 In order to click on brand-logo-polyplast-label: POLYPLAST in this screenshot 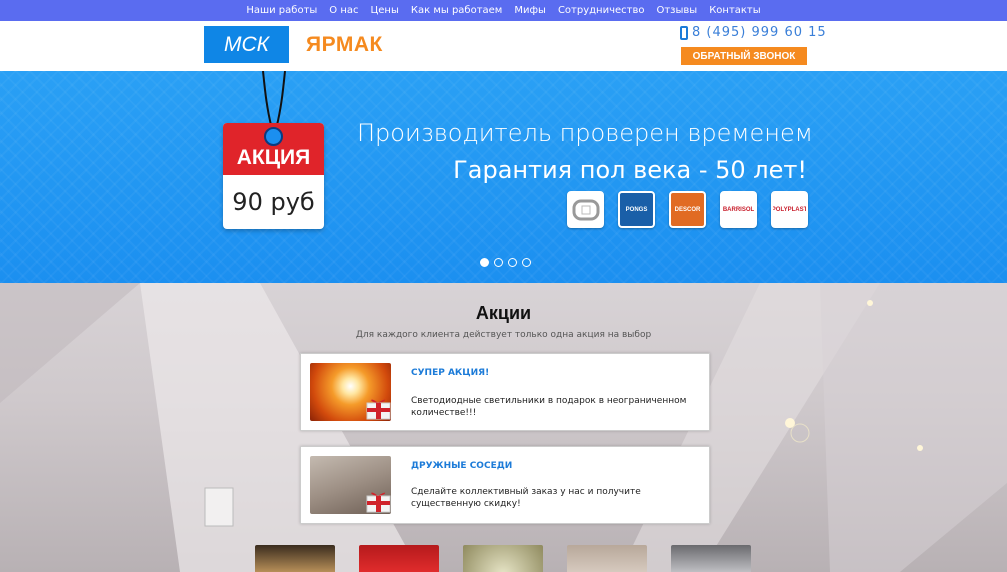, I will do `click(789, 209)`.